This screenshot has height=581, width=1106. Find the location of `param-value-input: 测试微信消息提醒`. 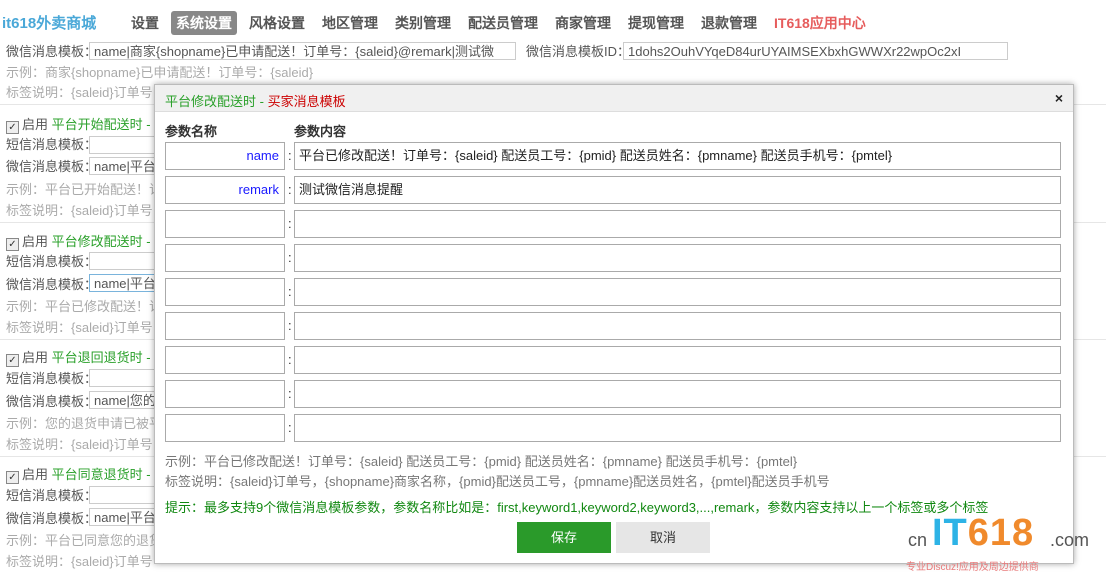

param-value-input: 测试微信消息提醒 is located at coordinates (677, 190).